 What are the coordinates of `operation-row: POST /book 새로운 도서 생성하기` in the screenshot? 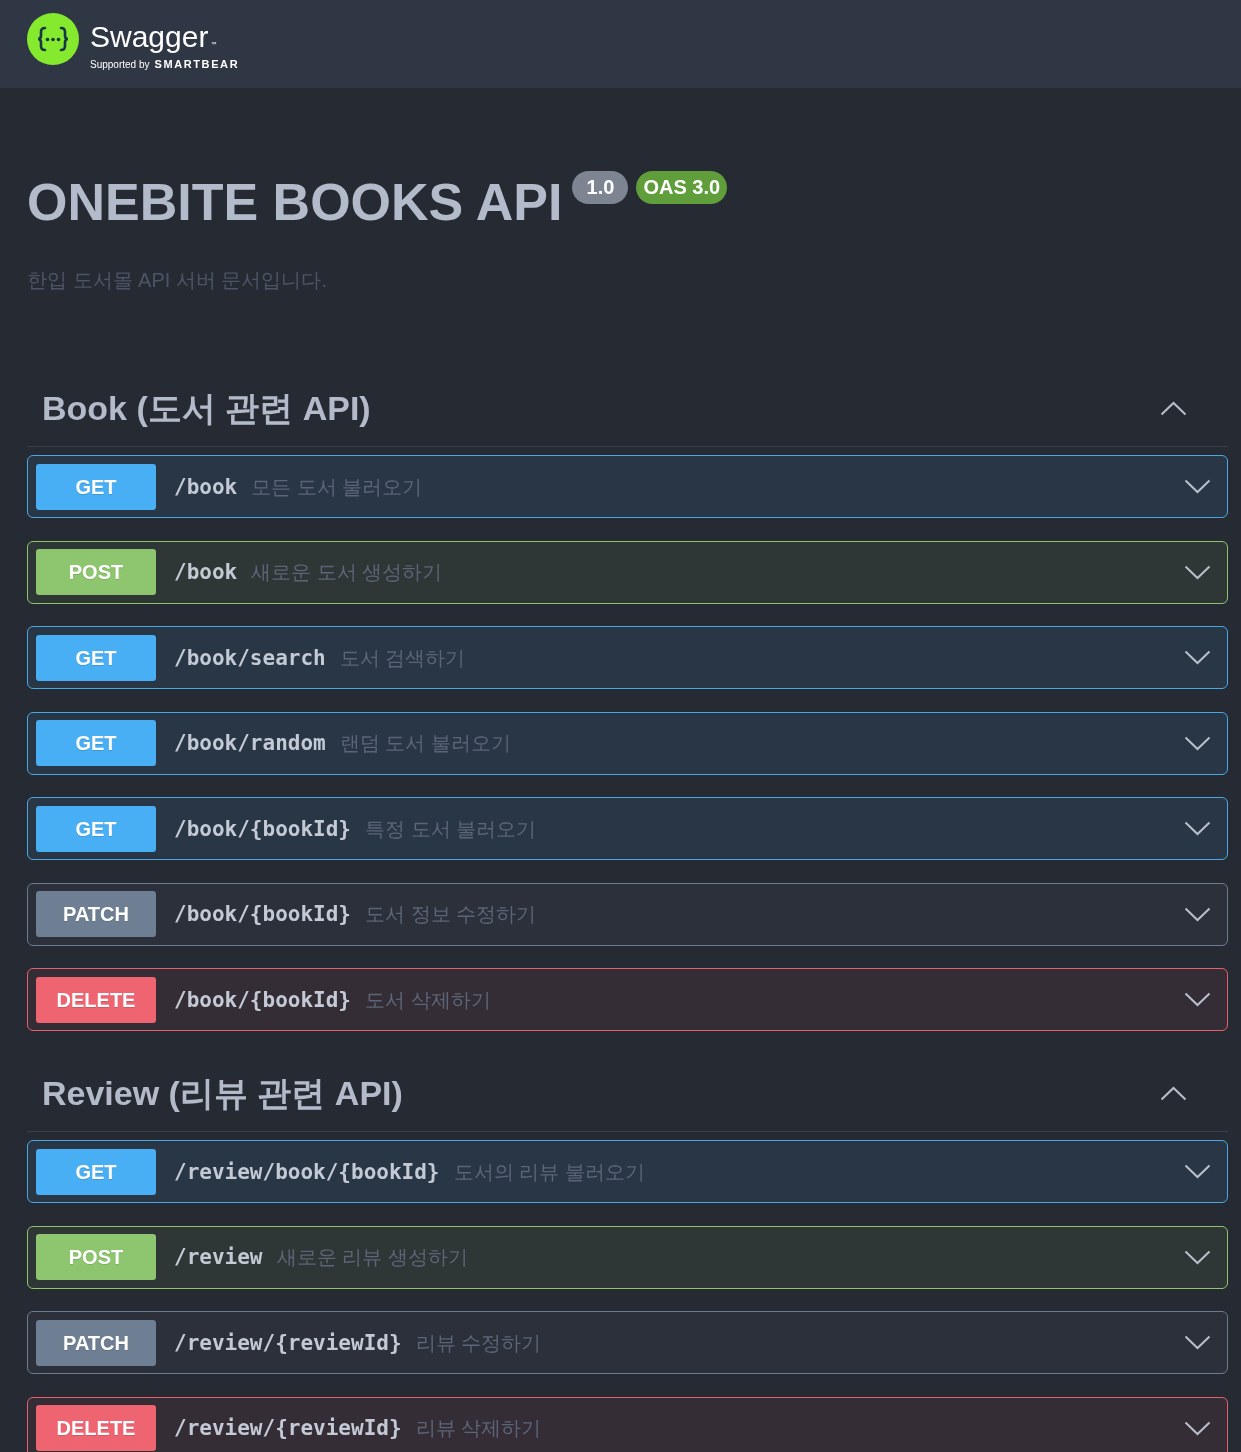 It's located at (627, 572).